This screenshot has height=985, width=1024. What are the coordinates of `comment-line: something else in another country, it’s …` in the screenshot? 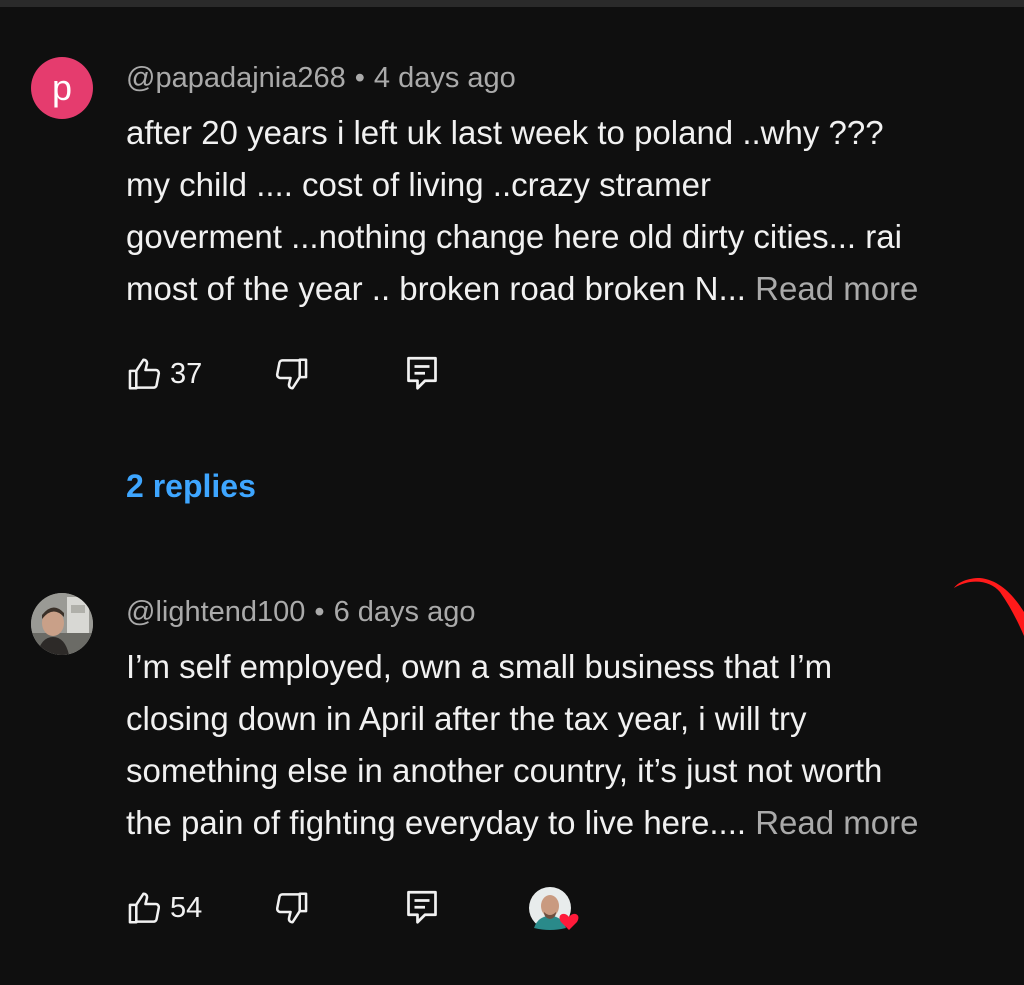 It's located at (504, 770).